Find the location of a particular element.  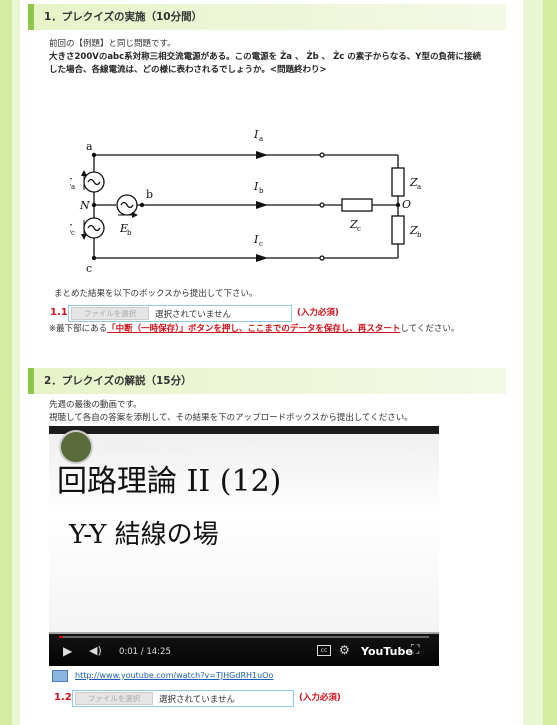

youtube-logo: YouTube is located at coordinates (387, 651).